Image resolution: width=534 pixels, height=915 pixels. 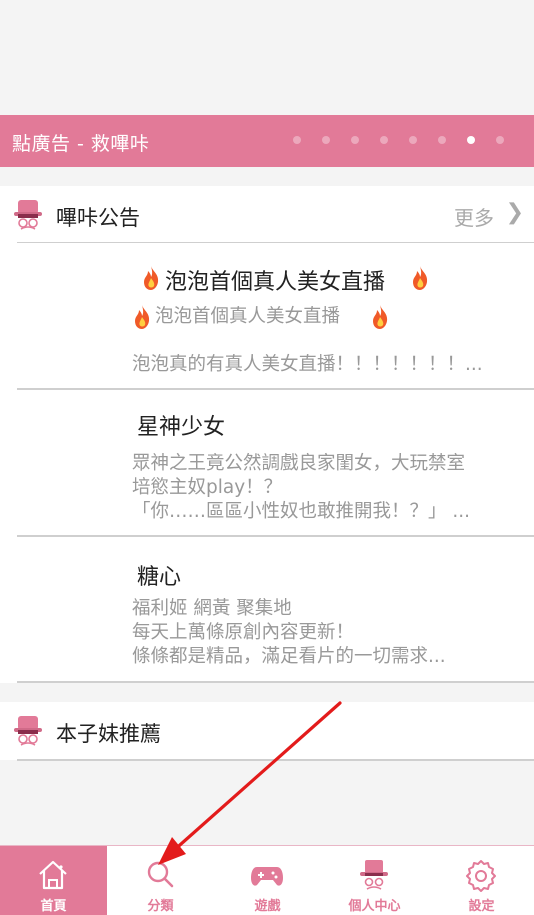 I want to click on recommend-header: 本子妹推薦, so click(x=267, y=731).